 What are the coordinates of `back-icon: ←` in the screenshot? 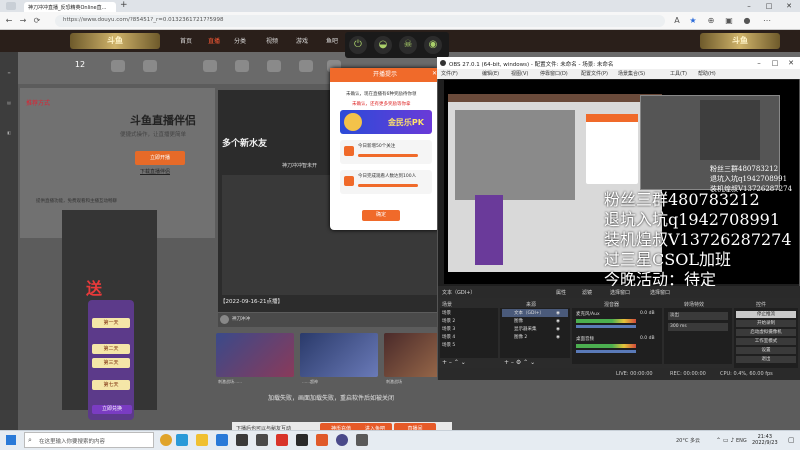 It's located at (9, 21).